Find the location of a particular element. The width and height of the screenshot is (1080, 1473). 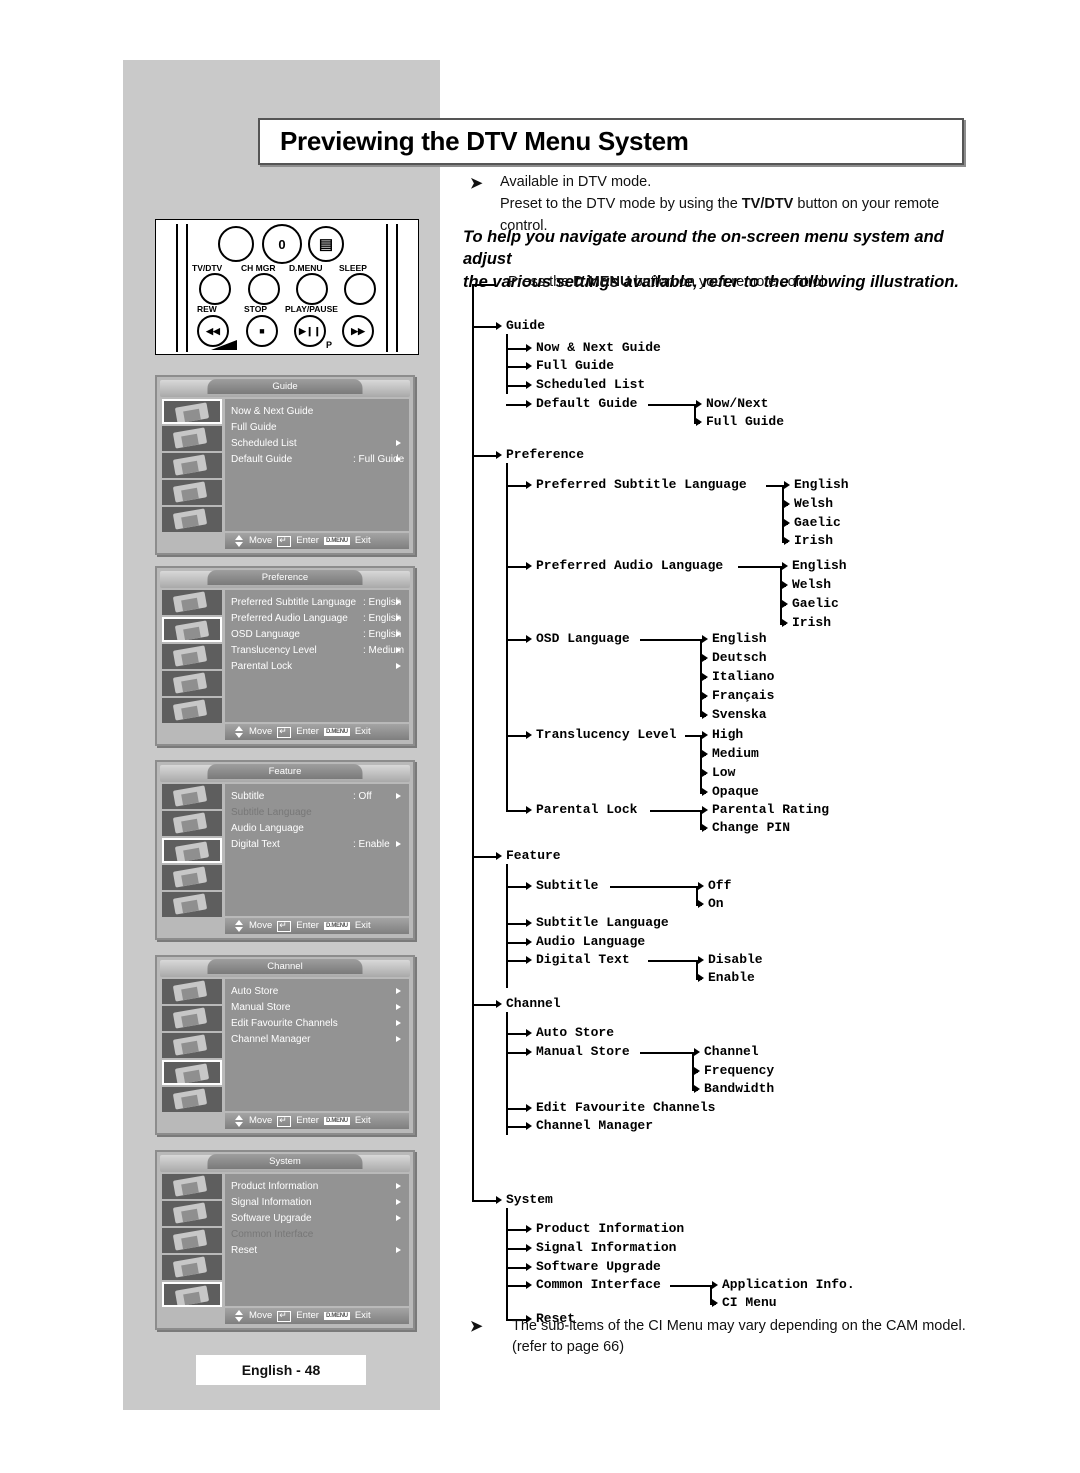

remote-button-chmgr: 0 is located at coordinates (282, 244).